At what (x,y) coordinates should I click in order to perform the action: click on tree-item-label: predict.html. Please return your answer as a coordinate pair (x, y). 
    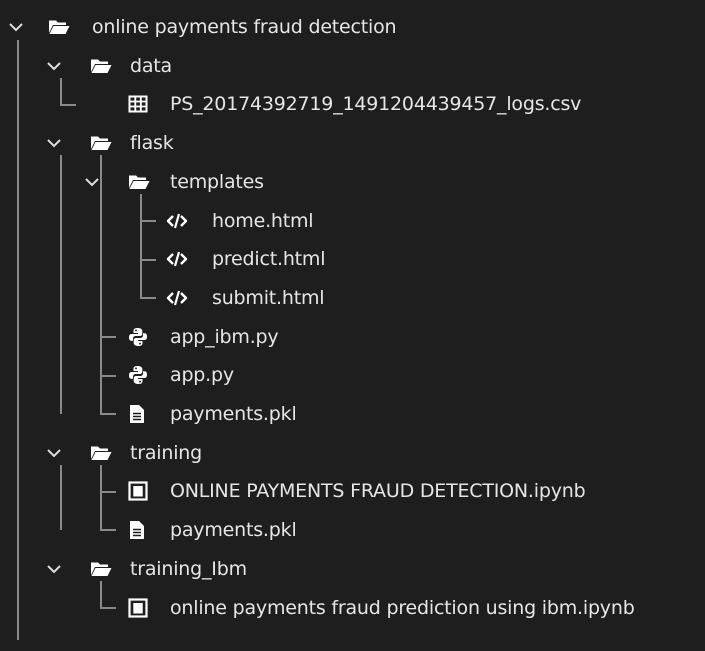
    Looking at the image, I should click on (269, 259).